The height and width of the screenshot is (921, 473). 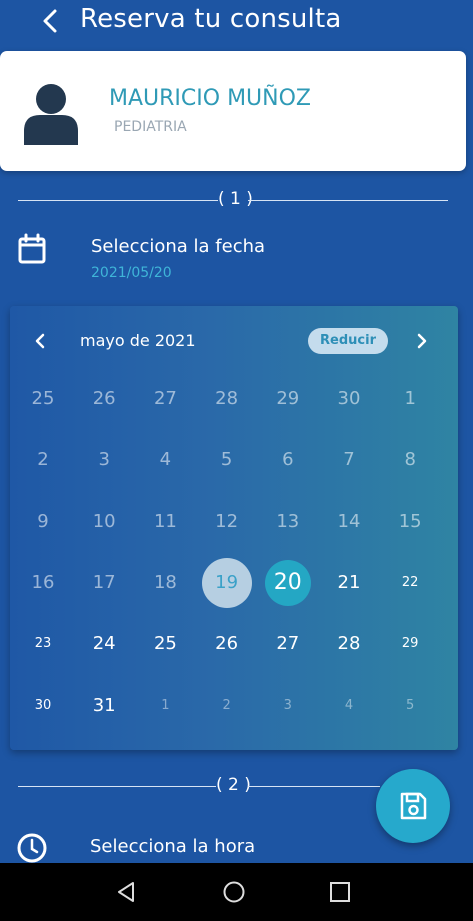 What do you see at coordinates (104, 522) in the screenshot?
I see `calendar-day: 10` at bounding box center [104, 522].